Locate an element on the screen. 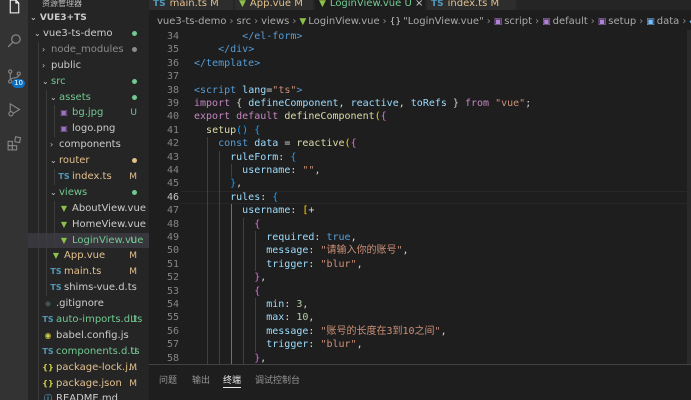  tree-file: {} package.json M is located at coordinates (88, 383).